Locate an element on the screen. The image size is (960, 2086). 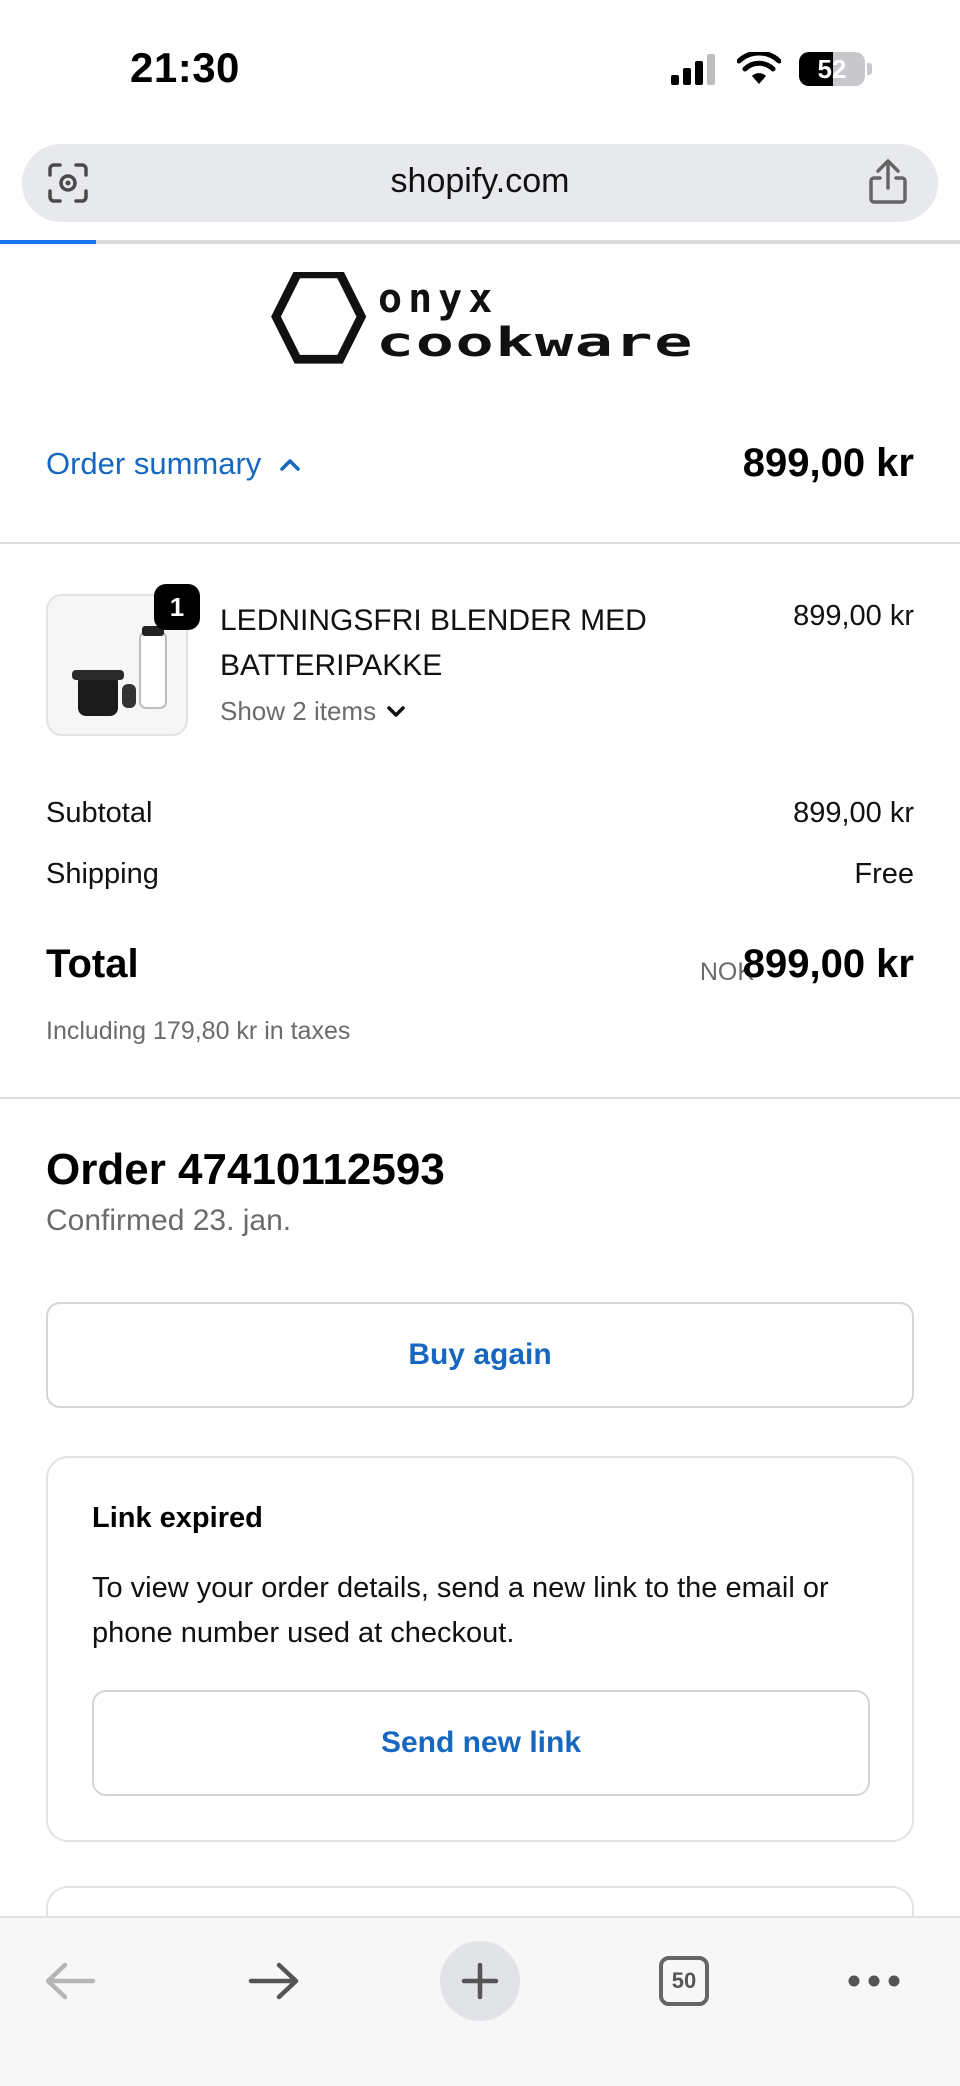
logo-hexagon-icon is located at coordinates (319, 318).